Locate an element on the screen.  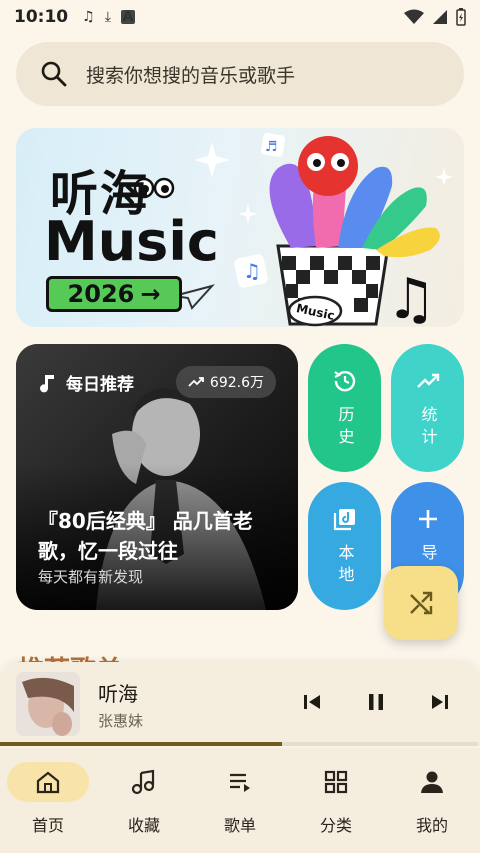
tile-stats-label: 统计 is located at coordinates (428, 428).